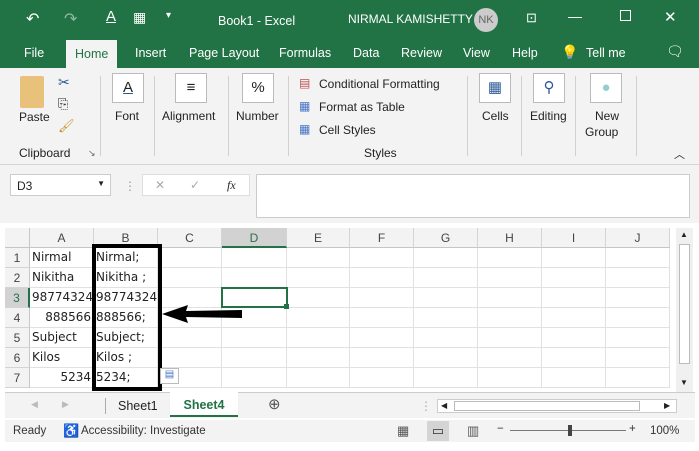  What do you see at coordinates (638, 258) in the screenshot?
I see `cell-J1` at bounding box center [638, 258].